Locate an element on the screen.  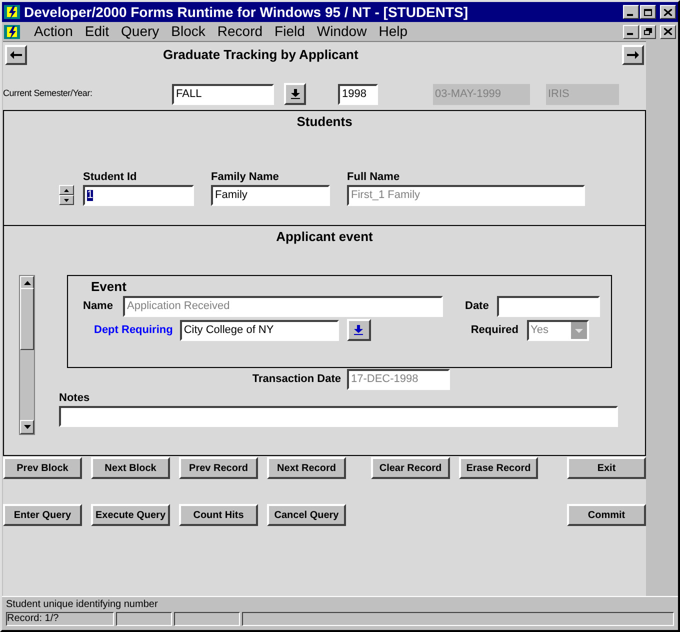
panel-title: Students is located at coordinates (324, 122).